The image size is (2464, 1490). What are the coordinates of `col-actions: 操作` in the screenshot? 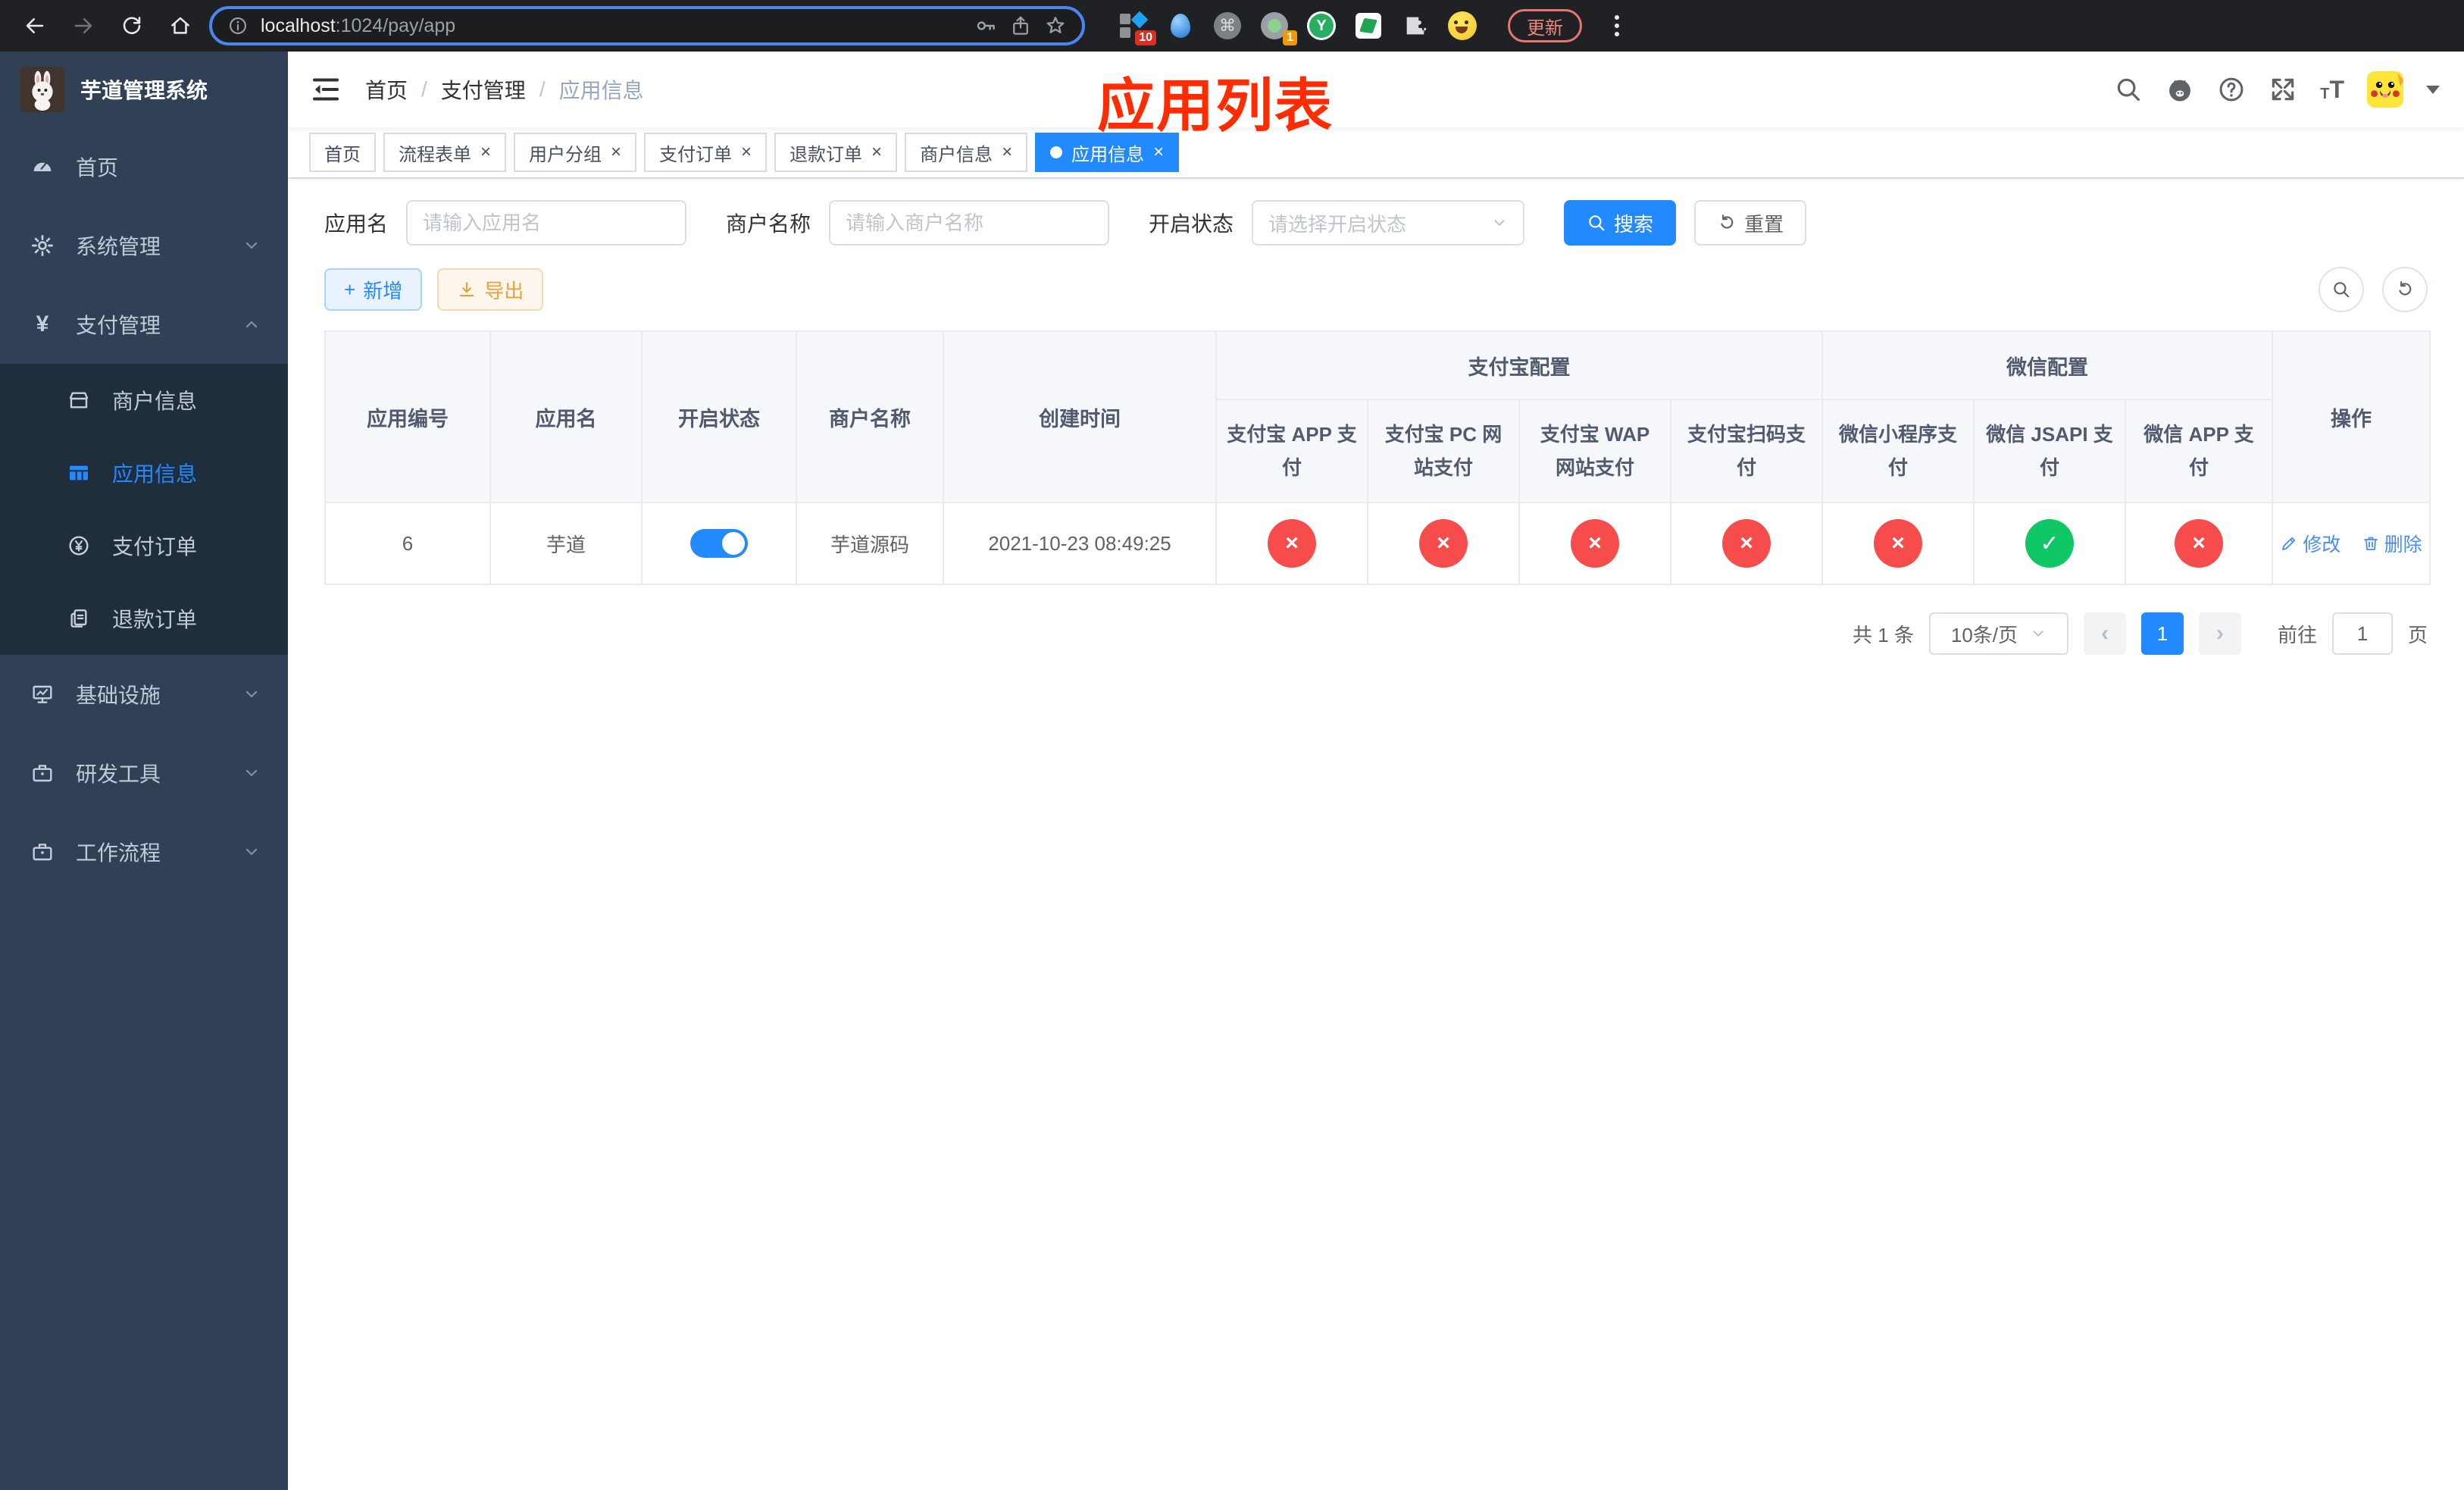 It's located at (2351, 417).